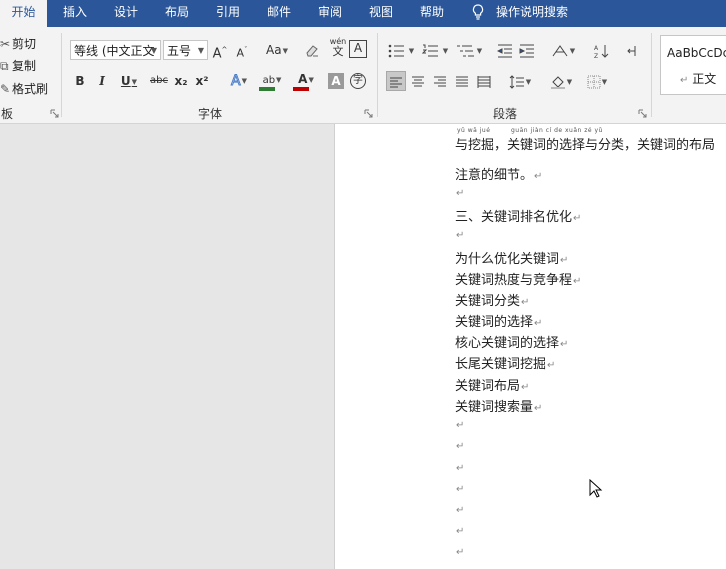  What do you see at coordinates (563, 50) in the screenshot?
I see `chinese-layout-button: ▼` at bounding box center [563, 50].